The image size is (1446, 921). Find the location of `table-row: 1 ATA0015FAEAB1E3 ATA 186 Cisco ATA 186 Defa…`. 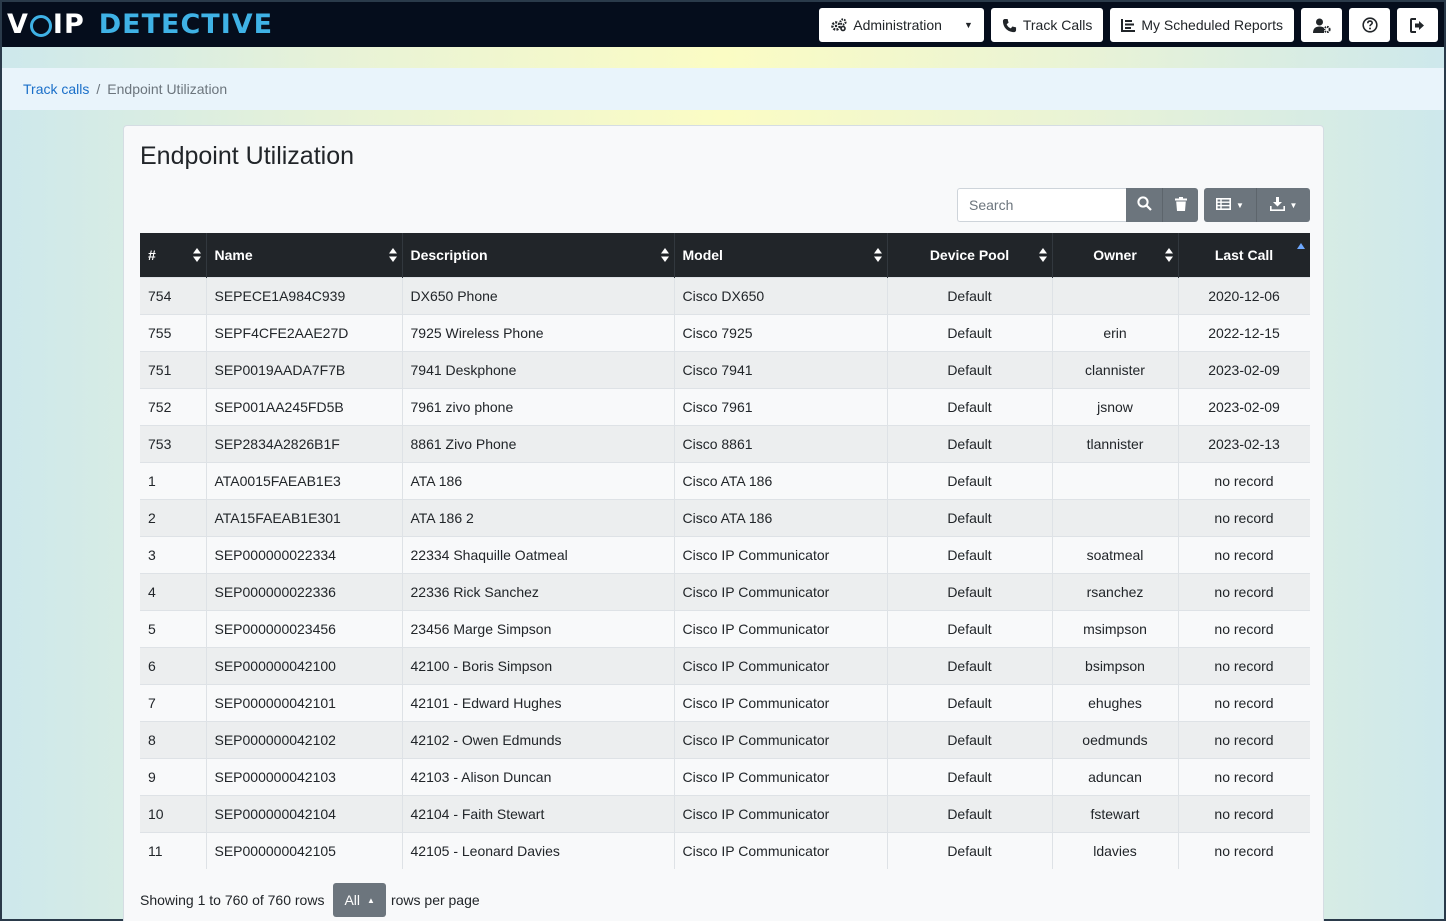

table-row: 1 ATA0015FAEAB1E3 ATA 186 Cisco ATA 186 Defa… is located at coordinates (725, 480).